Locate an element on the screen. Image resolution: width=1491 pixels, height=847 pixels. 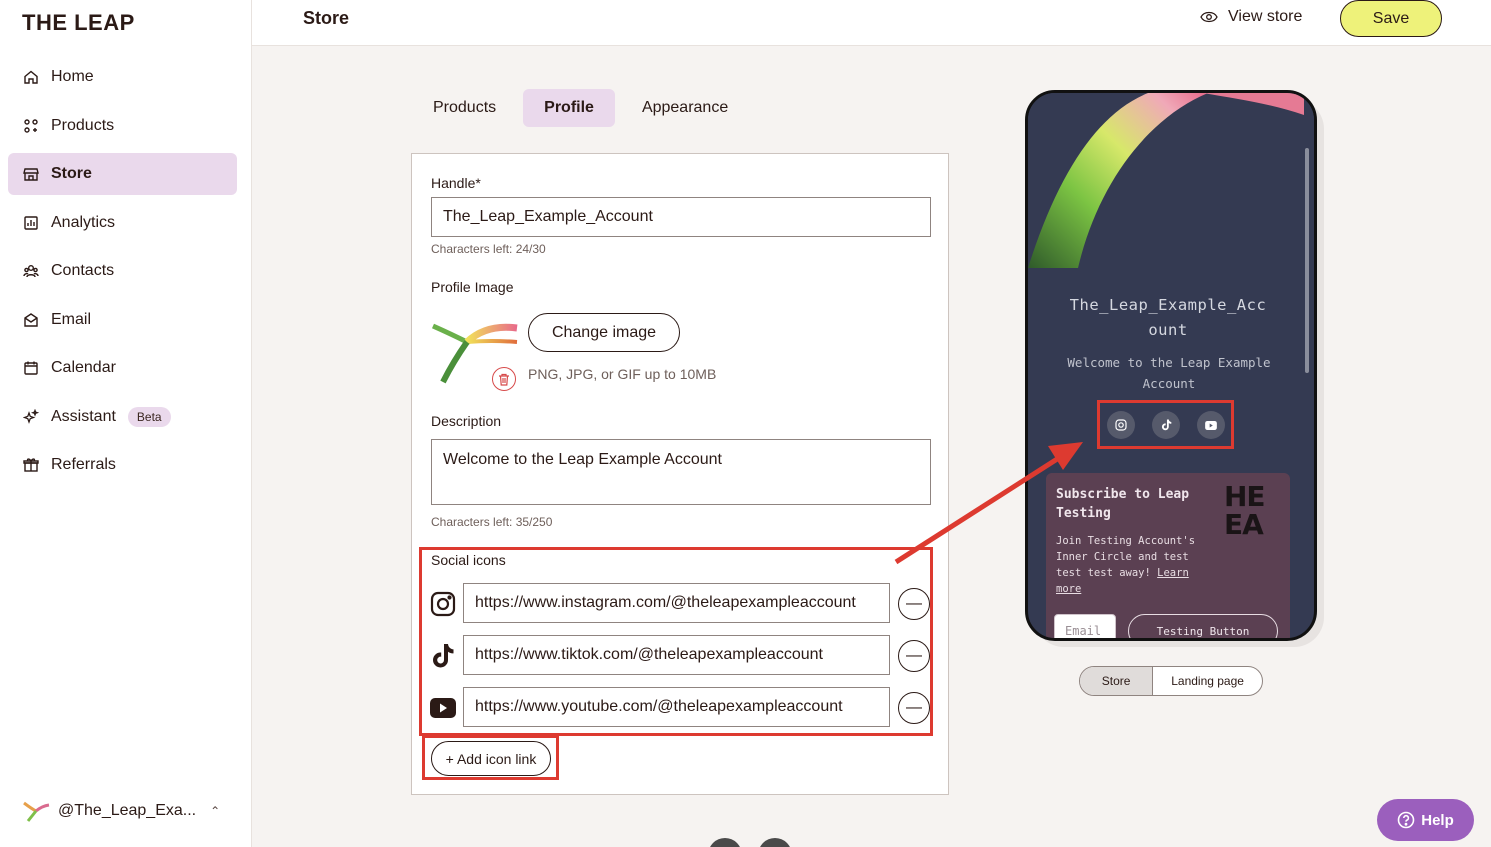
annotation-arrow is located at coordinates (988, 503).